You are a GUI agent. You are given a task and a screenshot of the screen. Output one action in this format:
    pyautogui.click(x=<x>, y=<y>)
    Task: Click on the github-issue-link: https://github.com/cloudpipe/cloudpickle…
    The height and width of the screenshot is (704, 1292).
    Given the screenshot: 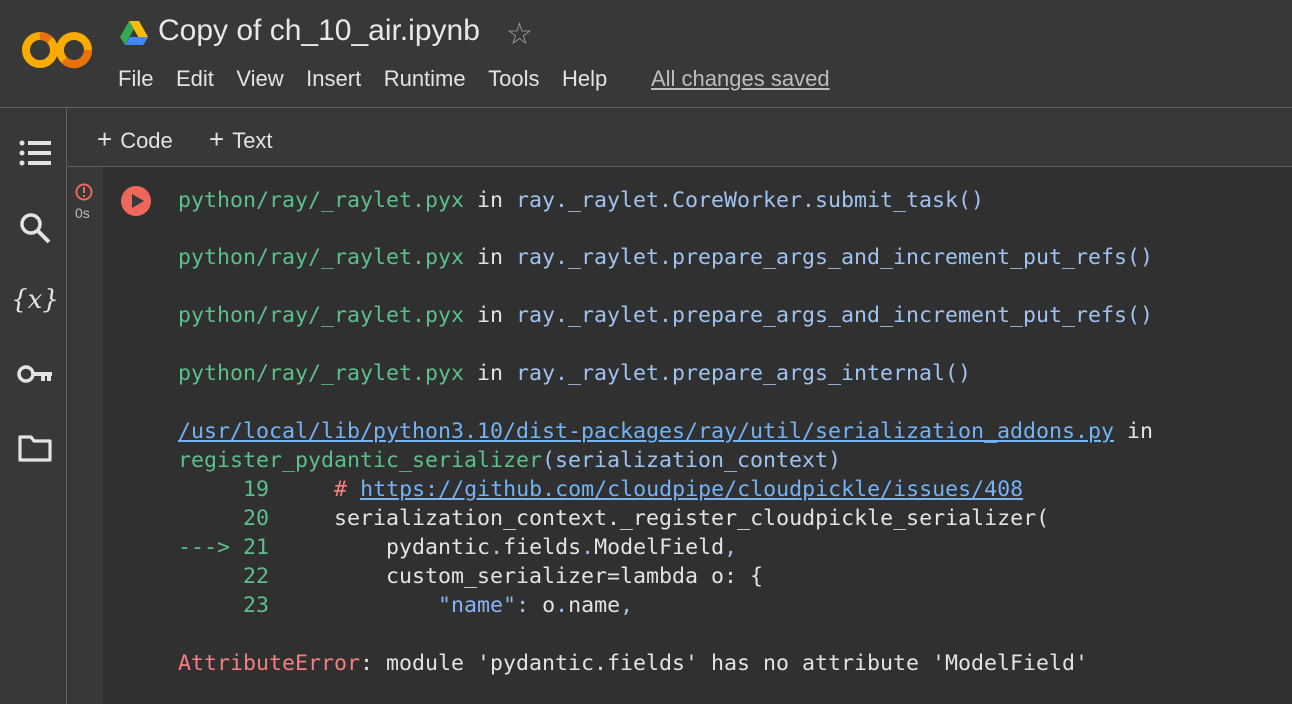 What is the action you would take?
    pyautogui.click(x=691, y=489)
    